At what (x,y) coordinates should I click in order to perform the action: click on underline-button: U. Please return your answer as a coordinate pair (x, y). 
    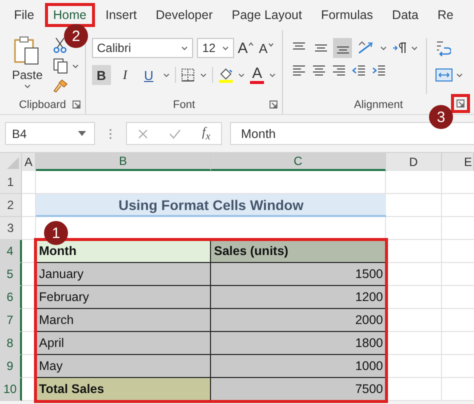
    Looking at the image, I should click on (148, 75).